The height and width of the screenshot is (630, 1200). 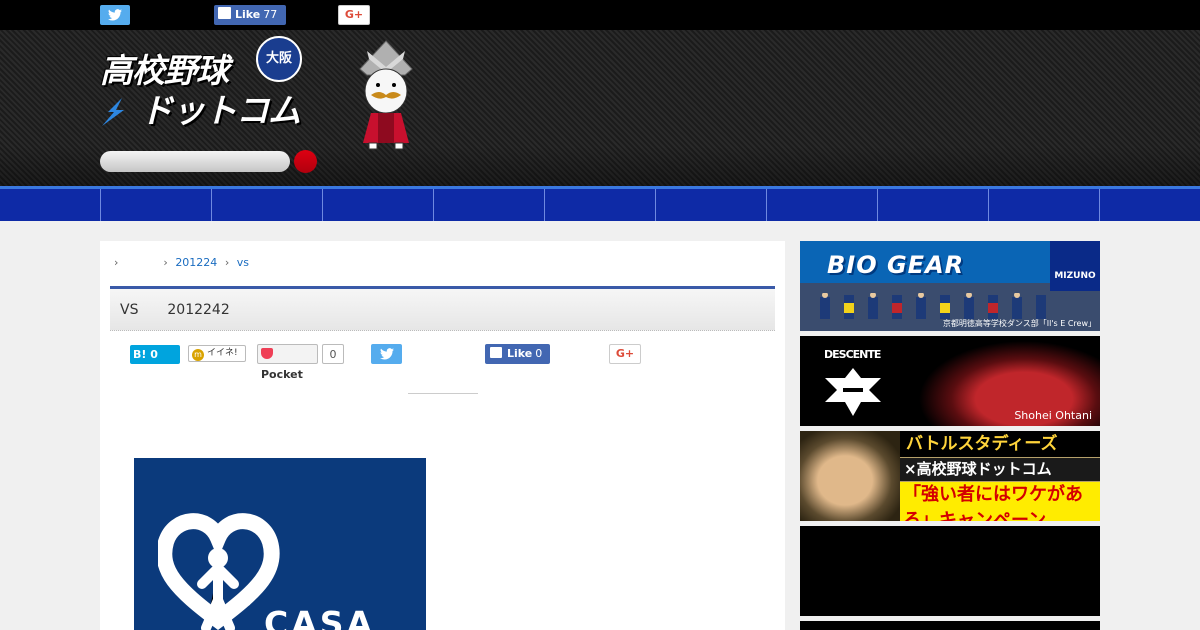 I want to click on mizuno-logo: MIZUNO, so click(x=1075, y=266).